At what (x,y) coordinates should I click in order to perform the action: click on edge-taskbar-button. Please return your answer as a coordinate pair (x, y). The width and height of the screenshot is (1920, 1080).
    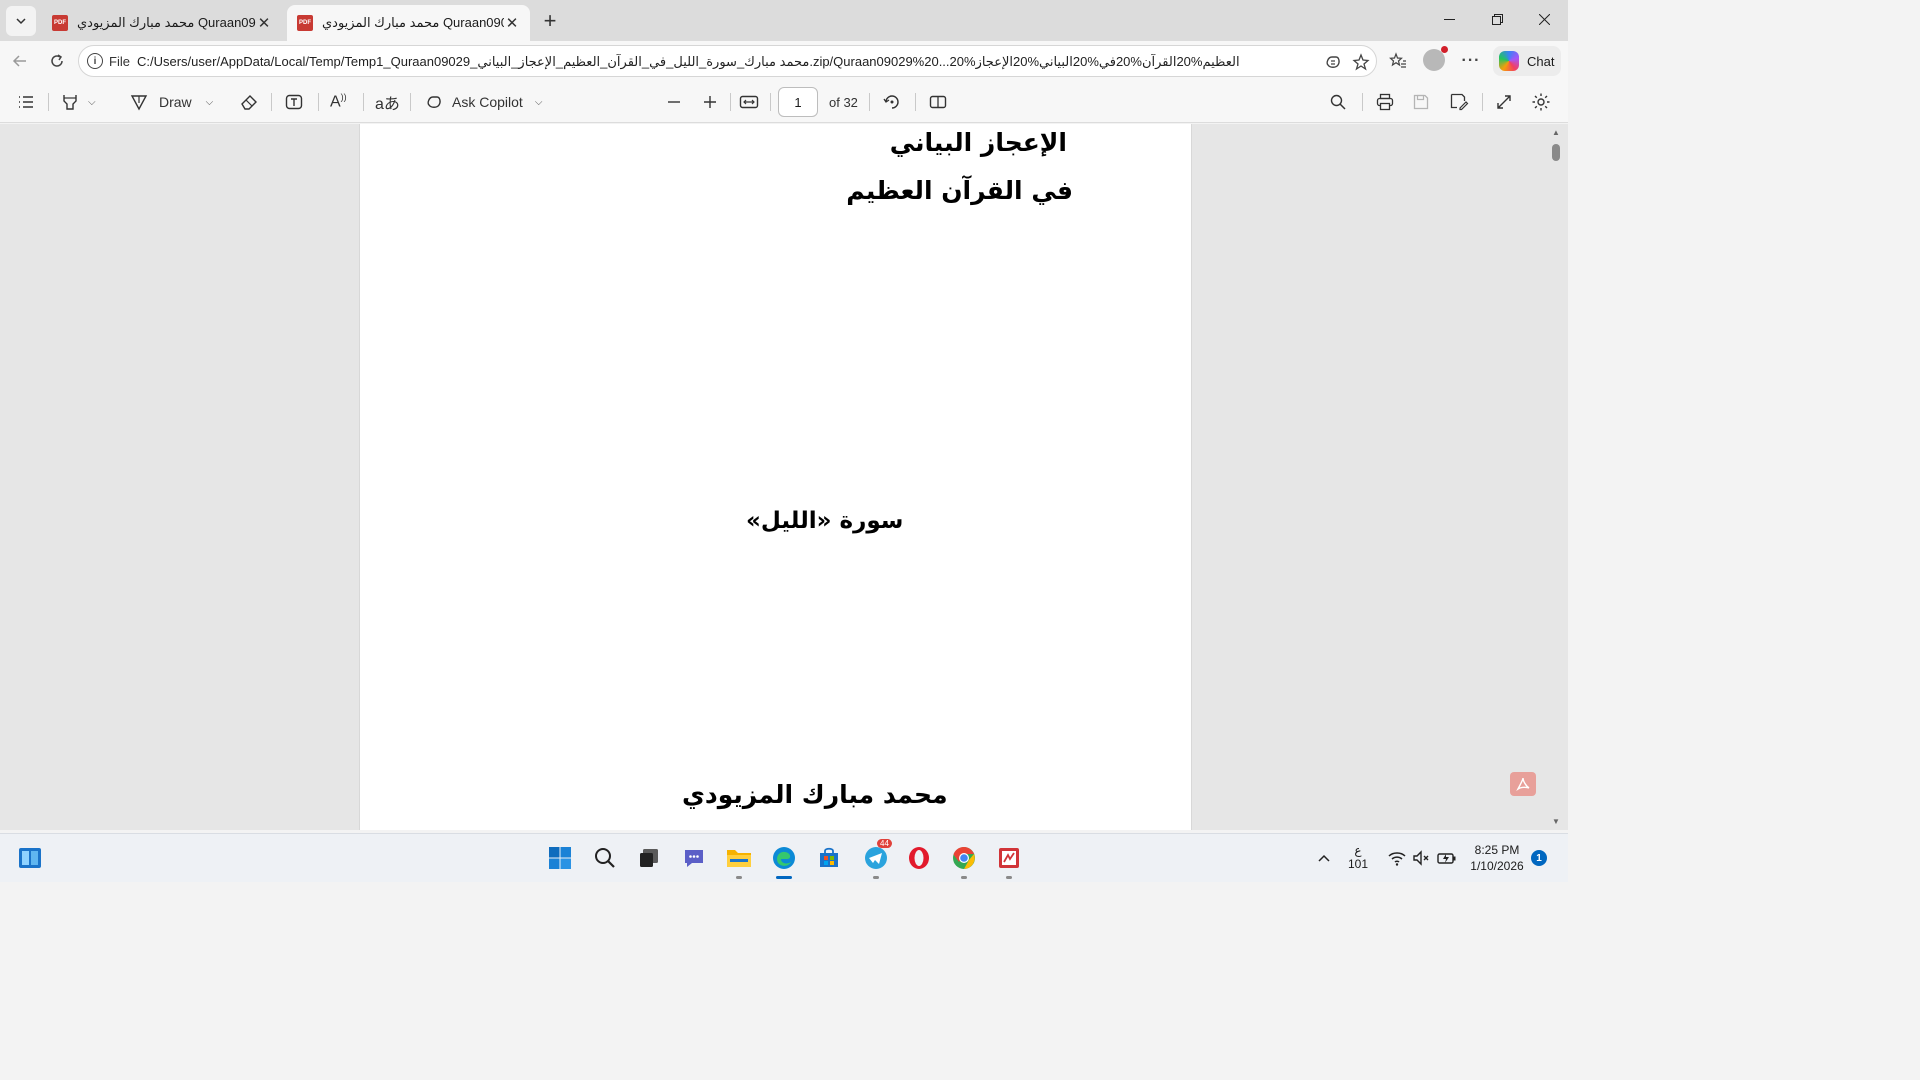
    Looking at the image, I should click on (784, 861).